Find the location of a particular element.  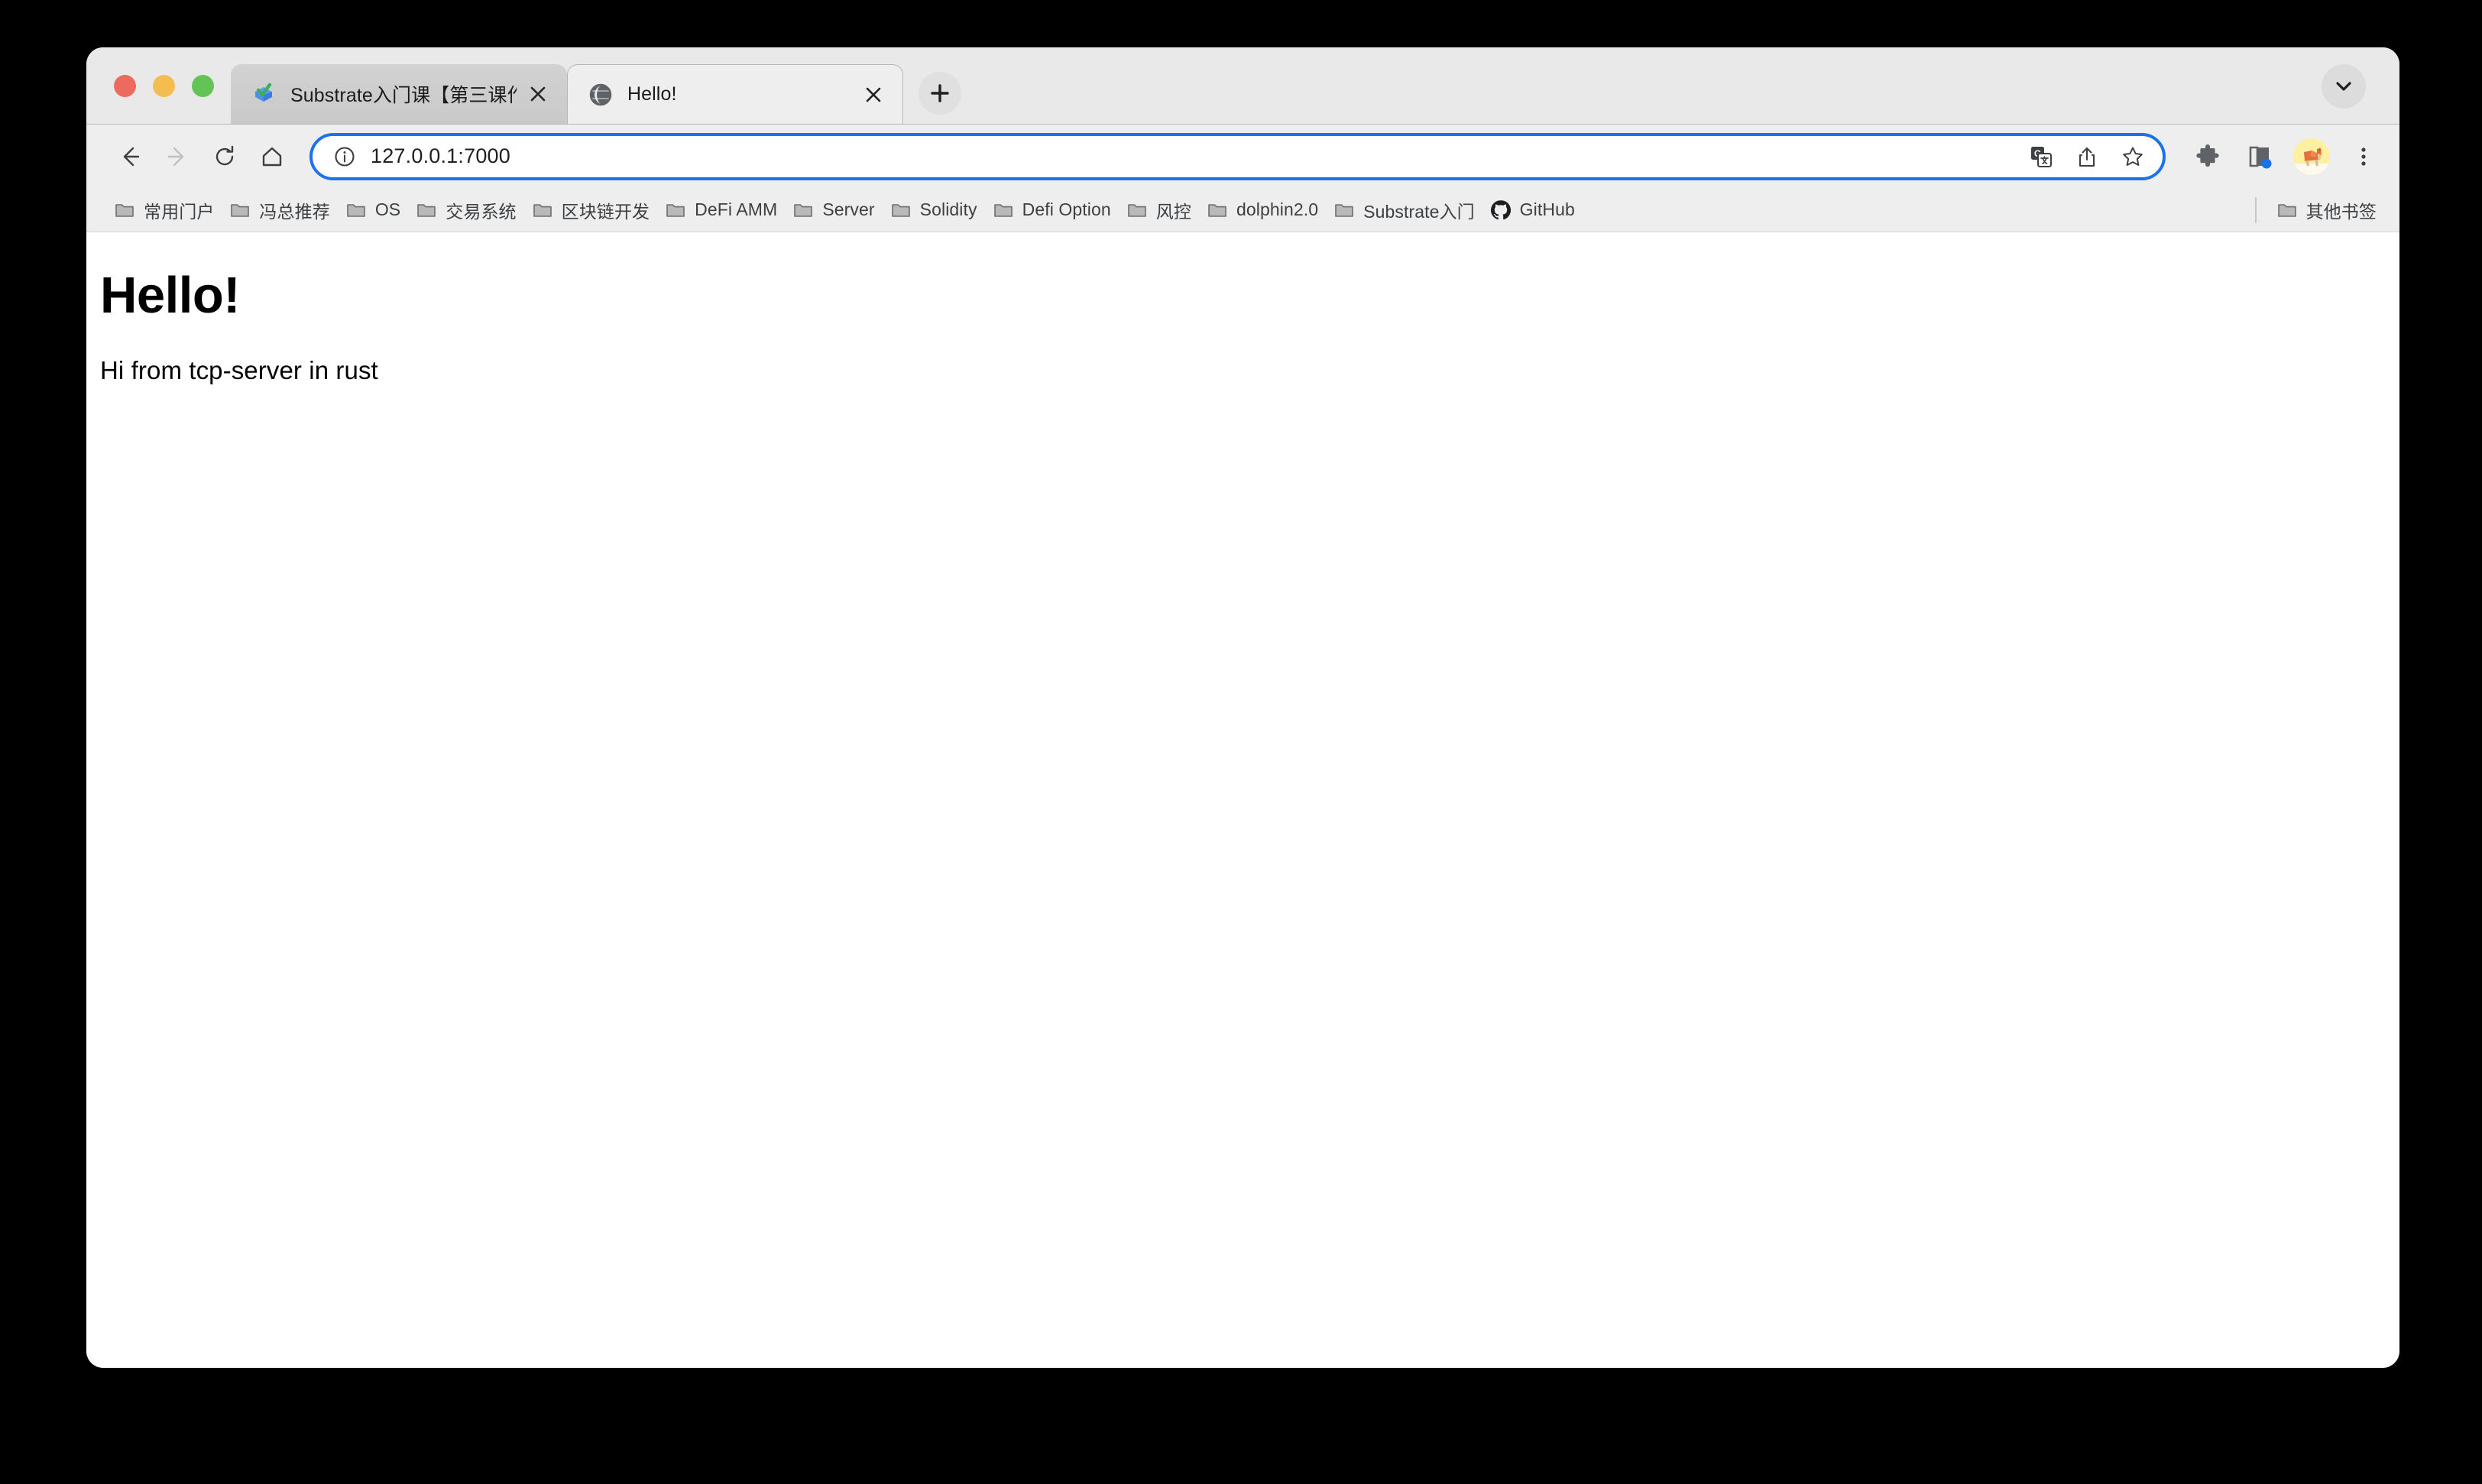

avatar is located at coordinates (2311, 157).